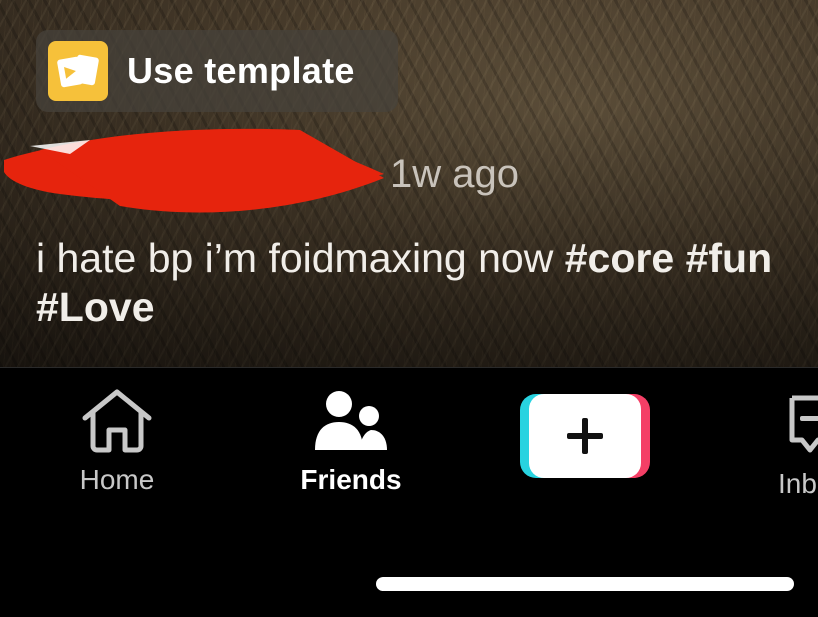 The height and width of the screenshot is (617, 818). What do you see at coordinates (585, 584) in the screenshot?
I see `home-indicator` at bounding box center [585, 584].